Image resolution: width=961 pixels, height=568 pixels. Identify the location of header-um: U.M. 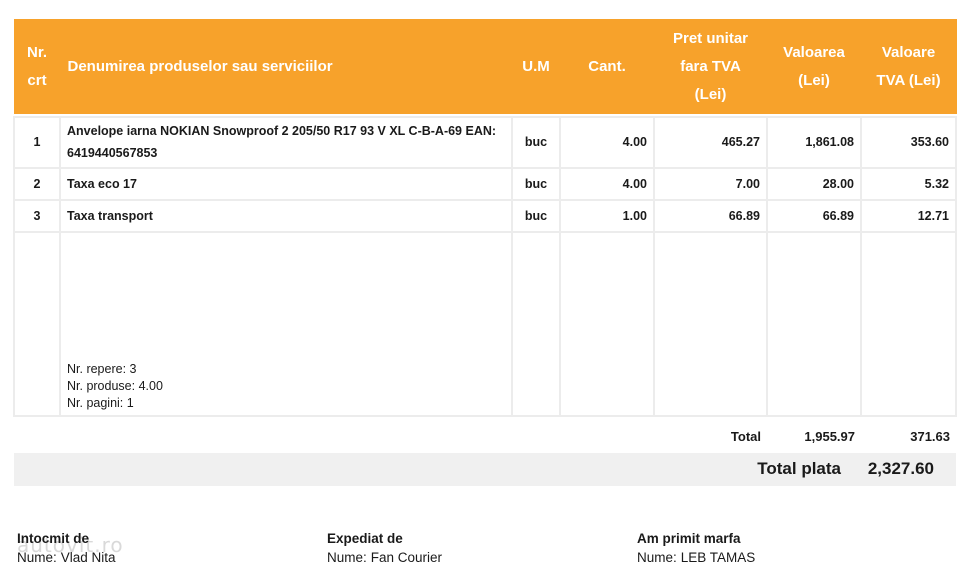
(536, 66).